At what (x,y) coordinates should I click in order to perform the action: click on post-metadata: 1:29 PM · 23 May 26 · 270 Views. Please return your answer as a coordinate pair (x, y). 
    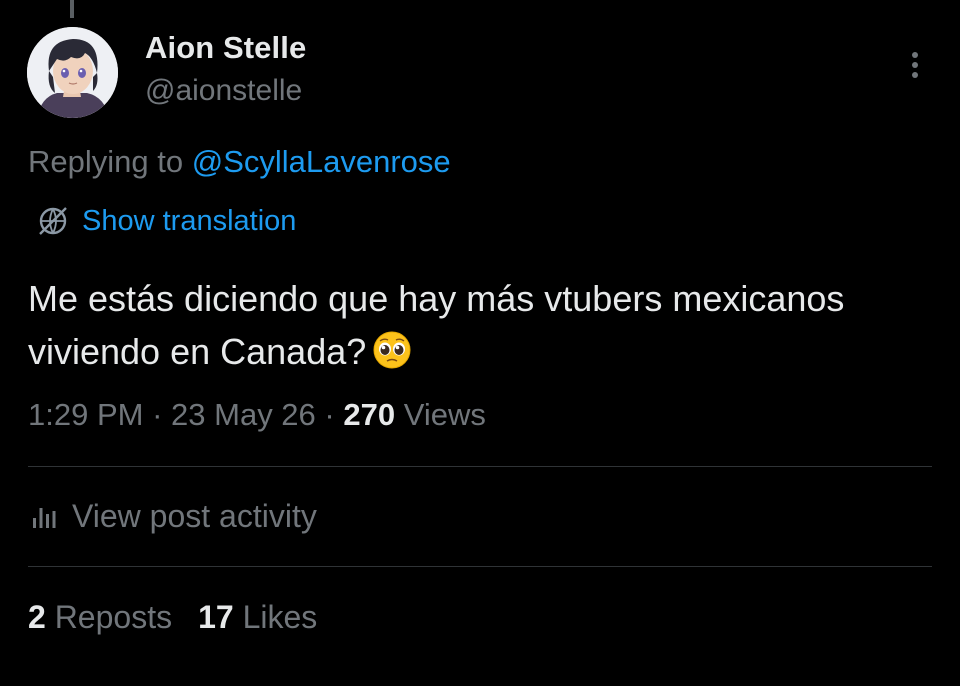
    Looking at the image, I should click on (257, 415).